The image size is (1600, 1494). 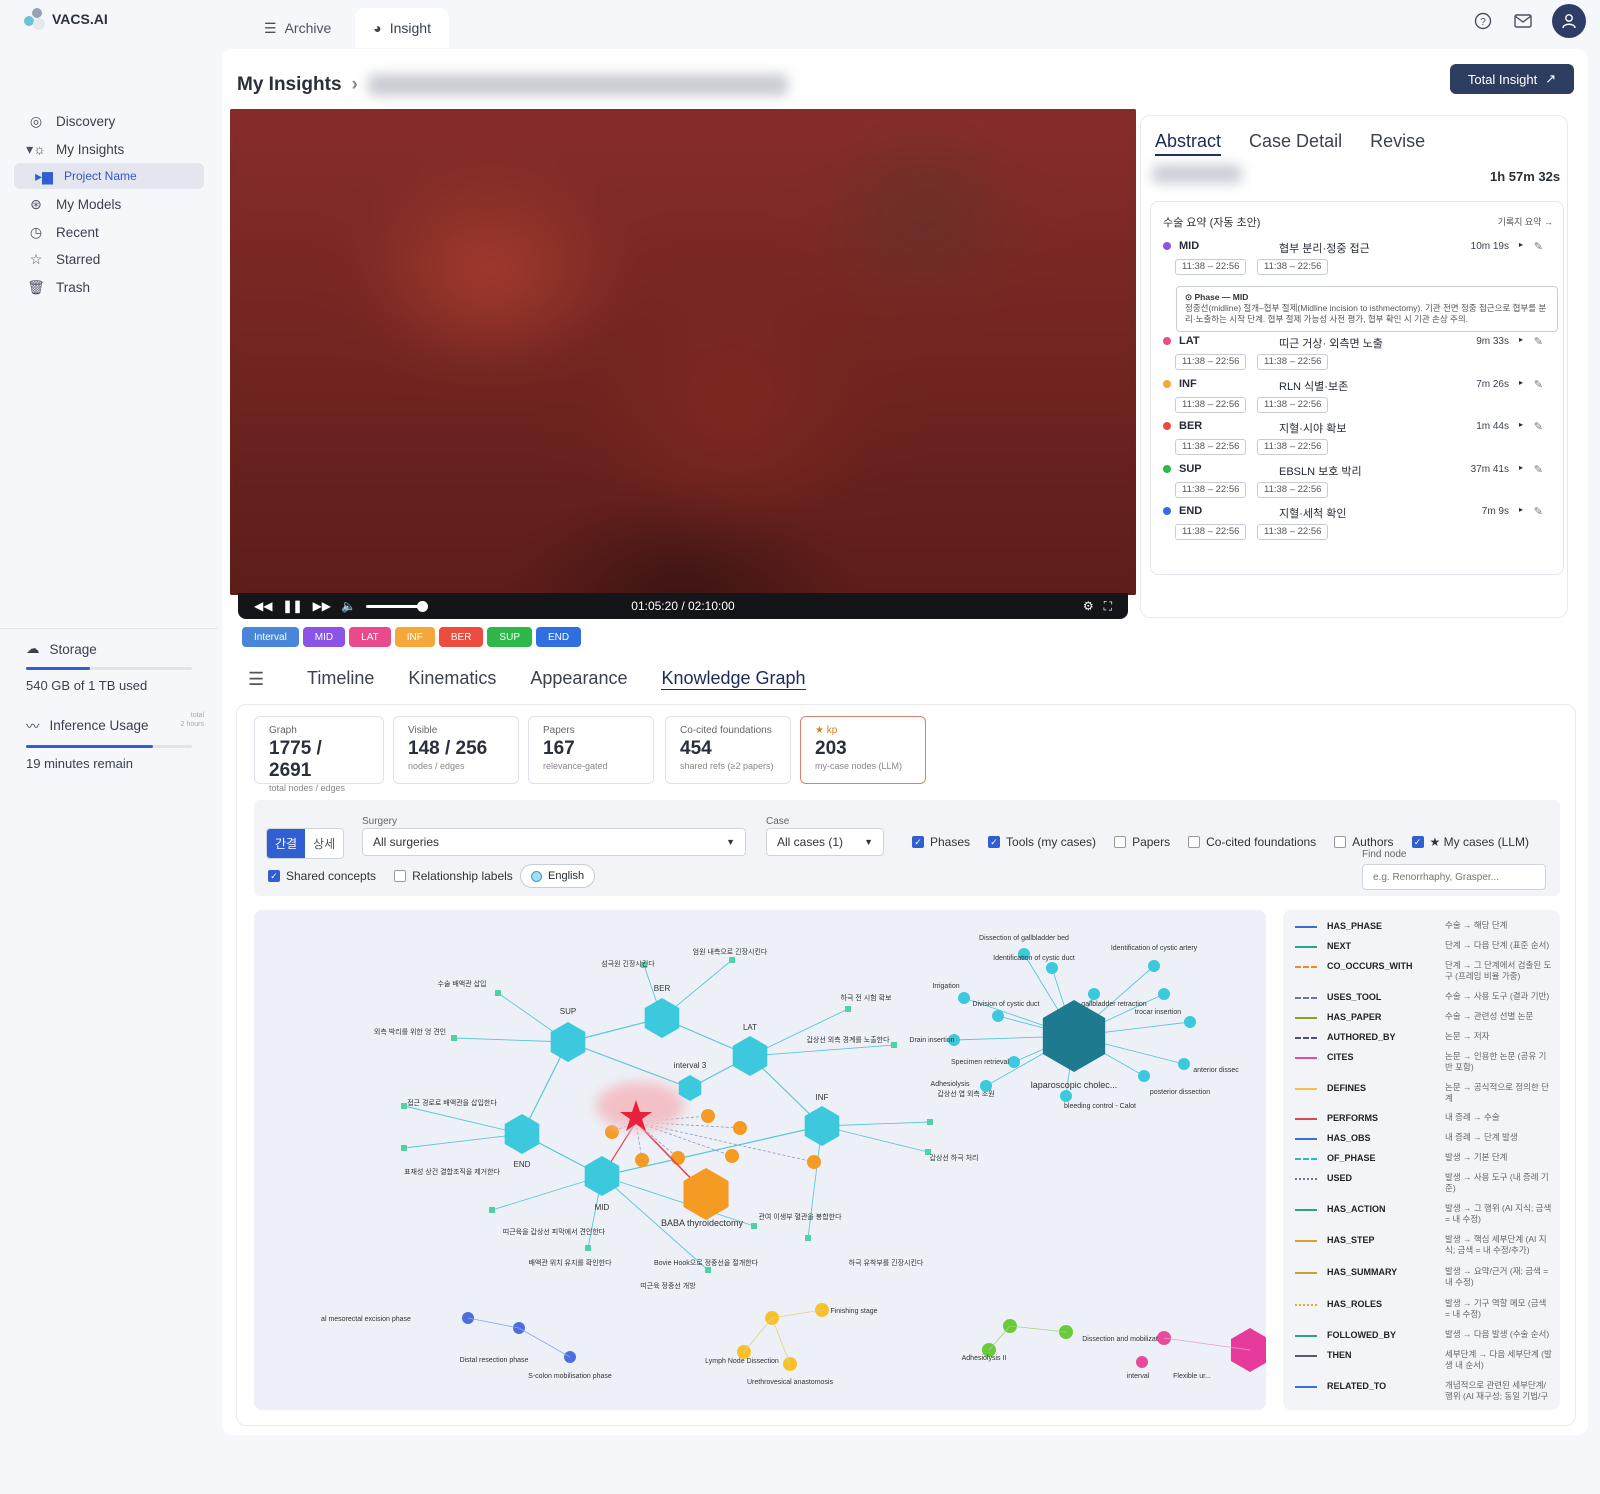 What do you see at coordinates (733, 679) in the screenshot?
I see `tab-knowledge-graph: Knowledge Graph` at bounding box center [733, 679].